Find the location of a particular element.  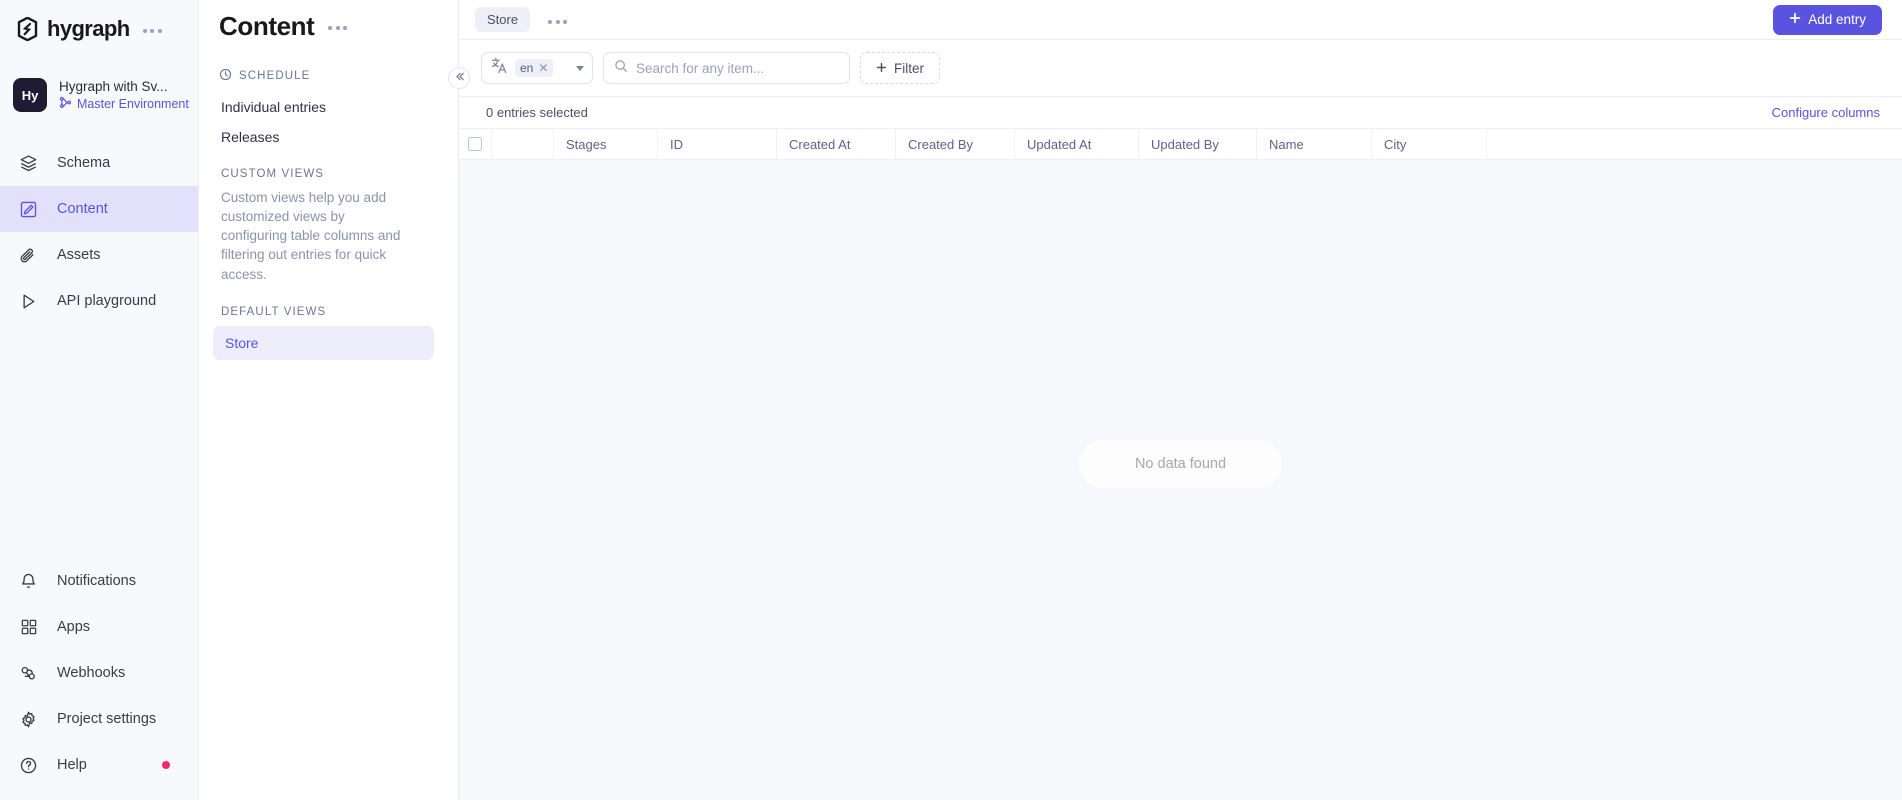

chevrons-left-icon is located at coordinates (459, 78).